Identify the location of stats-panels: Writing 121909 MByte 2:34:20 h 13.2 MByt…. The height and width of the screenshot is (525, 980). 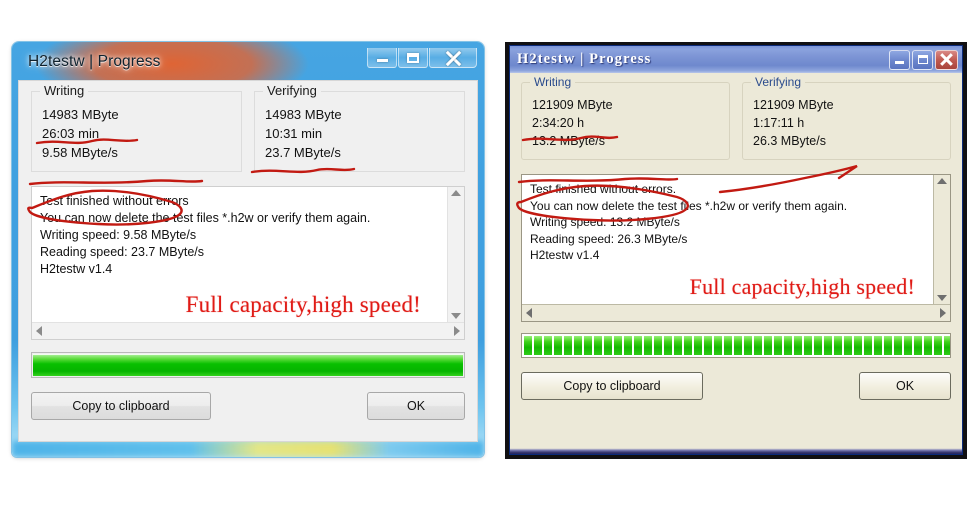
(736, 117).